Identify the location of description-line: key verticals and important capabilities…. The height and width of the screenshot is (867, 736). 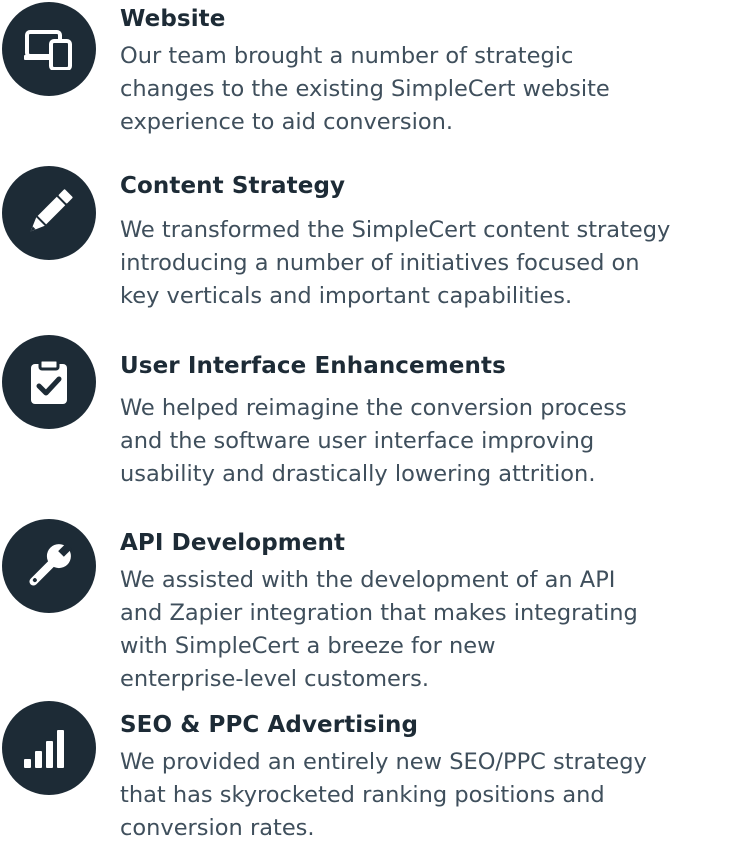
(346, 296).